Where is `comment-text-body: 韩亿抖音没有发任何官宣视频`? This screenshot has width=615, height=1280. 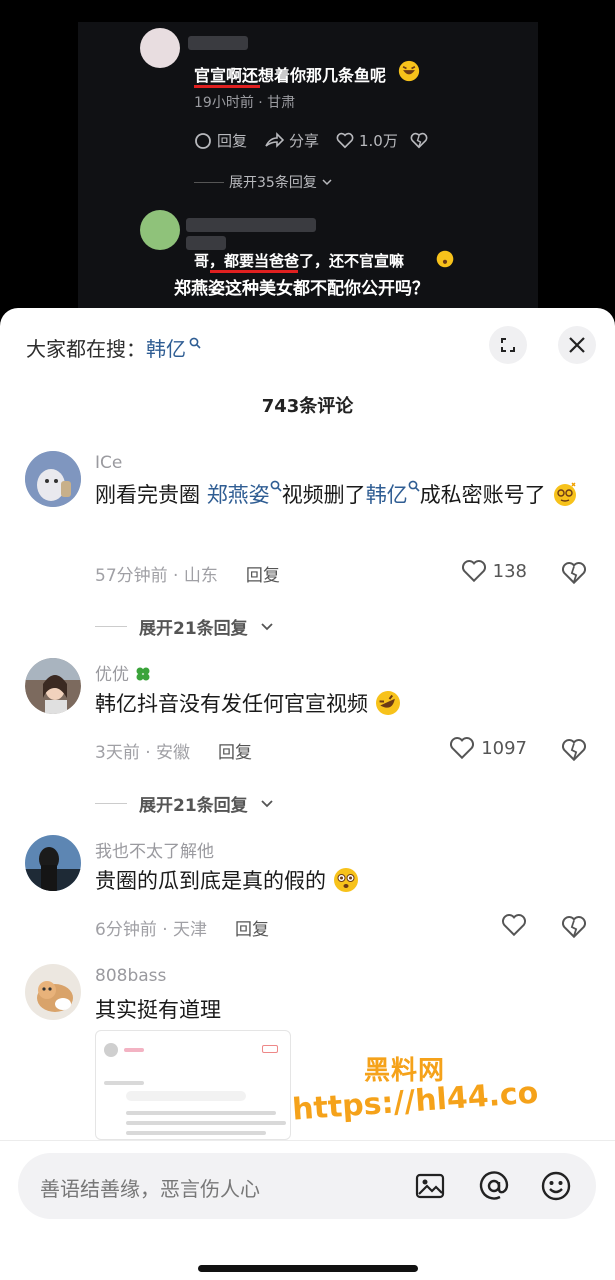 comment-text-body: 韩亿抖音没有发任何官宣视频 is located at coordinates (231, 704).